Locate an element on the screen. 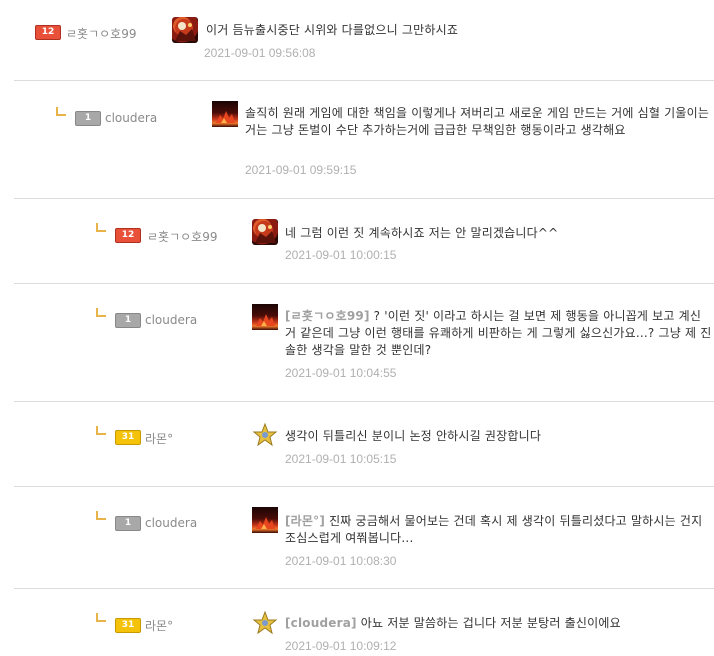 The height and width of the screenshot is (656, 714). comment-text: 이거 듬뉴출시중단 시위와 다를없으니 그만하시죠 is located at coordinates (446, 30).